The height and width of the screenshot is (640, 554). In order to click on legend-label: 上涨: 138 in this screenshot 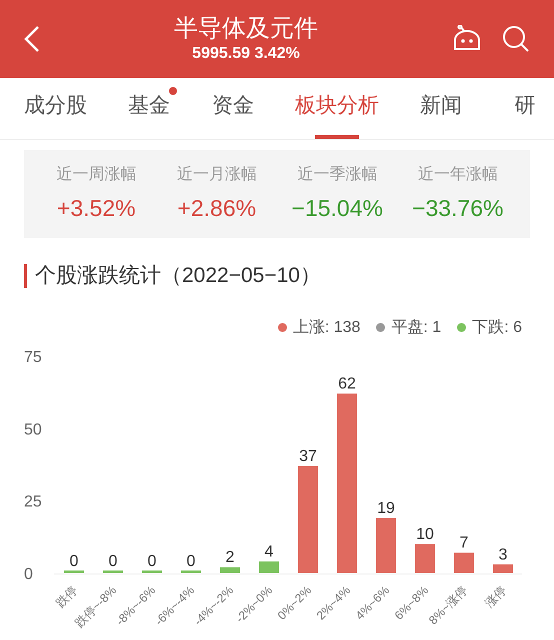, I will do `click(326, 328)`.